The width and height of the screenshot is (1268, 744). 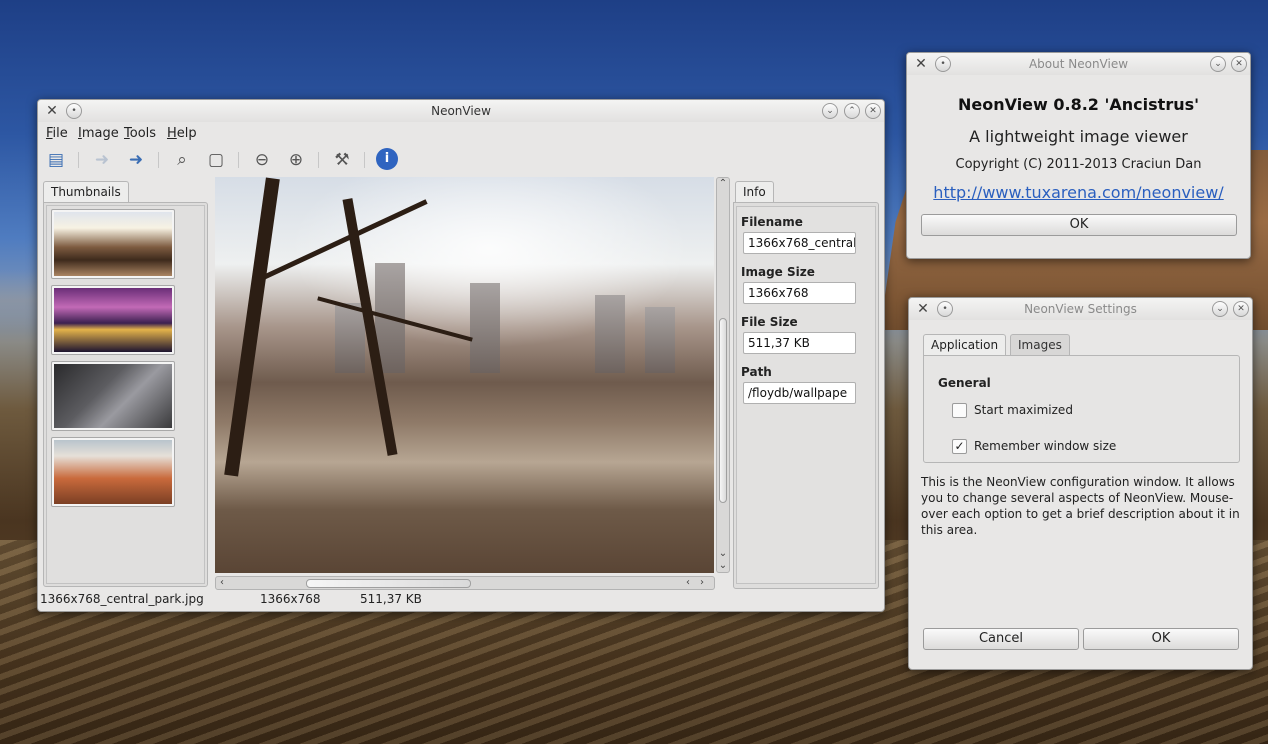 I want to click on close-button: ✕, so click(x=873, y=111).